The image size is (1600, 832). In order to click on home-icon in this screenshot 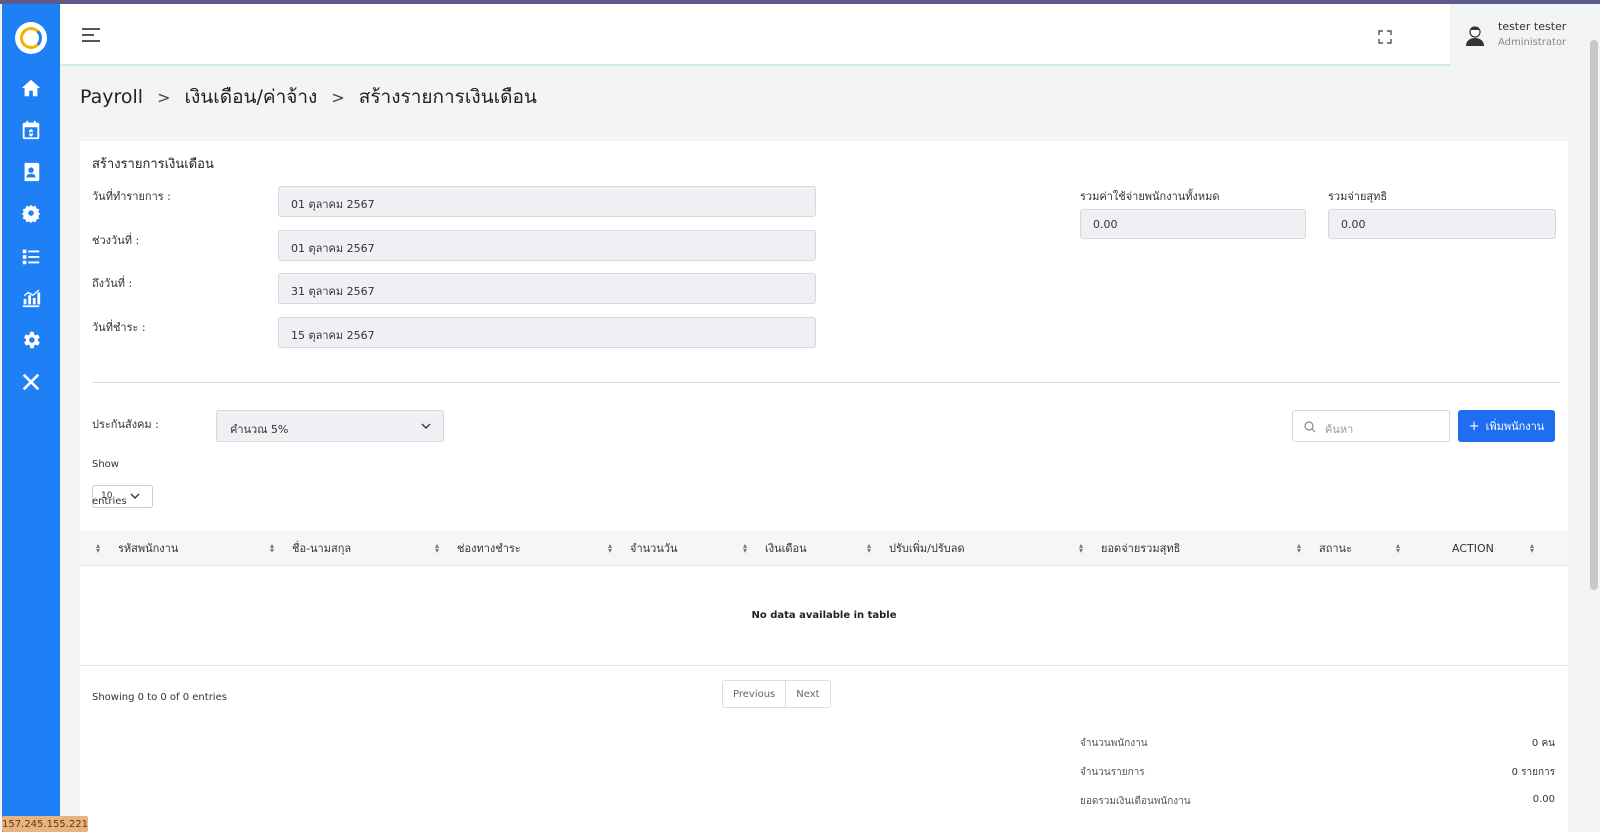, I will do `click(31, 88)`.